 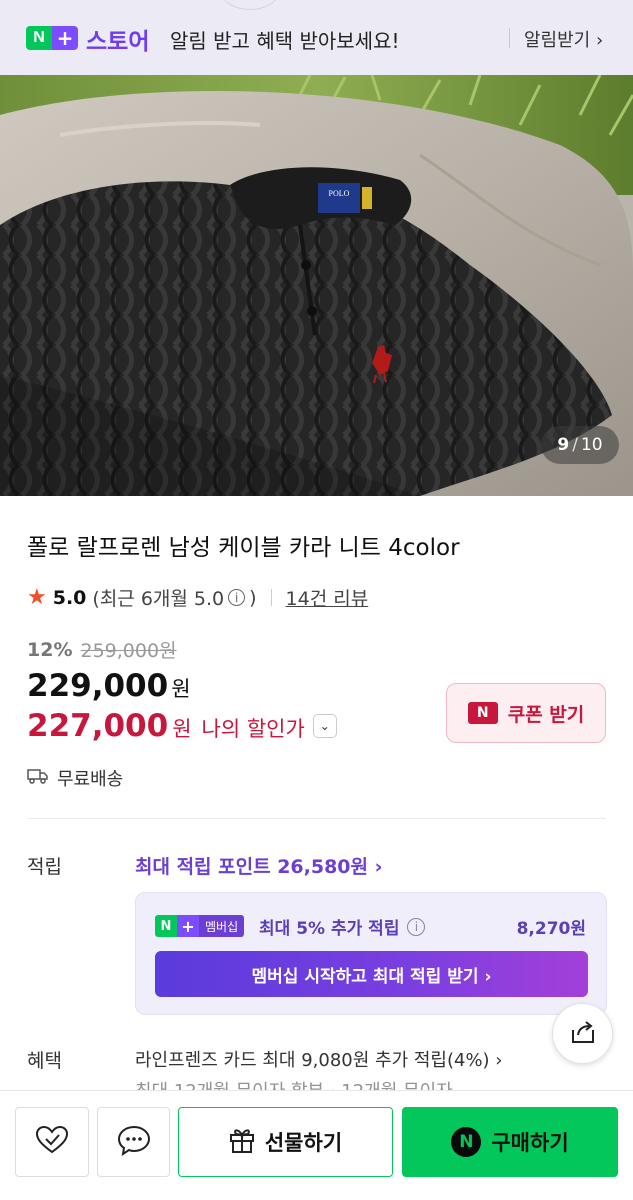 I want to click on sale-price: 229,000 원, so click(x=109, y=686).